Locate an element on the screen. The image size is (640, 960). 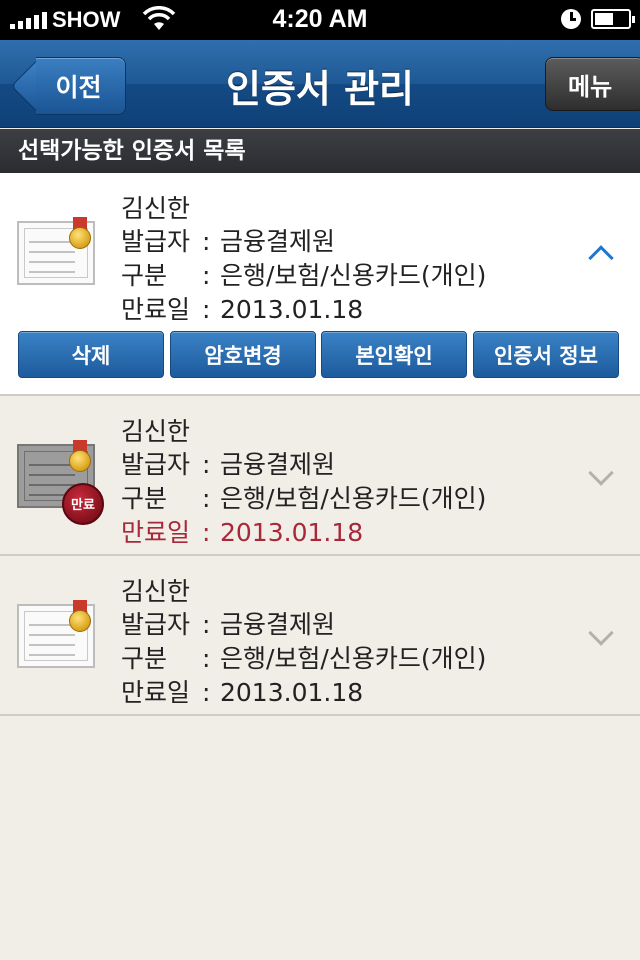
status-time: 4:20 AM is located at coordinates (320, 19).